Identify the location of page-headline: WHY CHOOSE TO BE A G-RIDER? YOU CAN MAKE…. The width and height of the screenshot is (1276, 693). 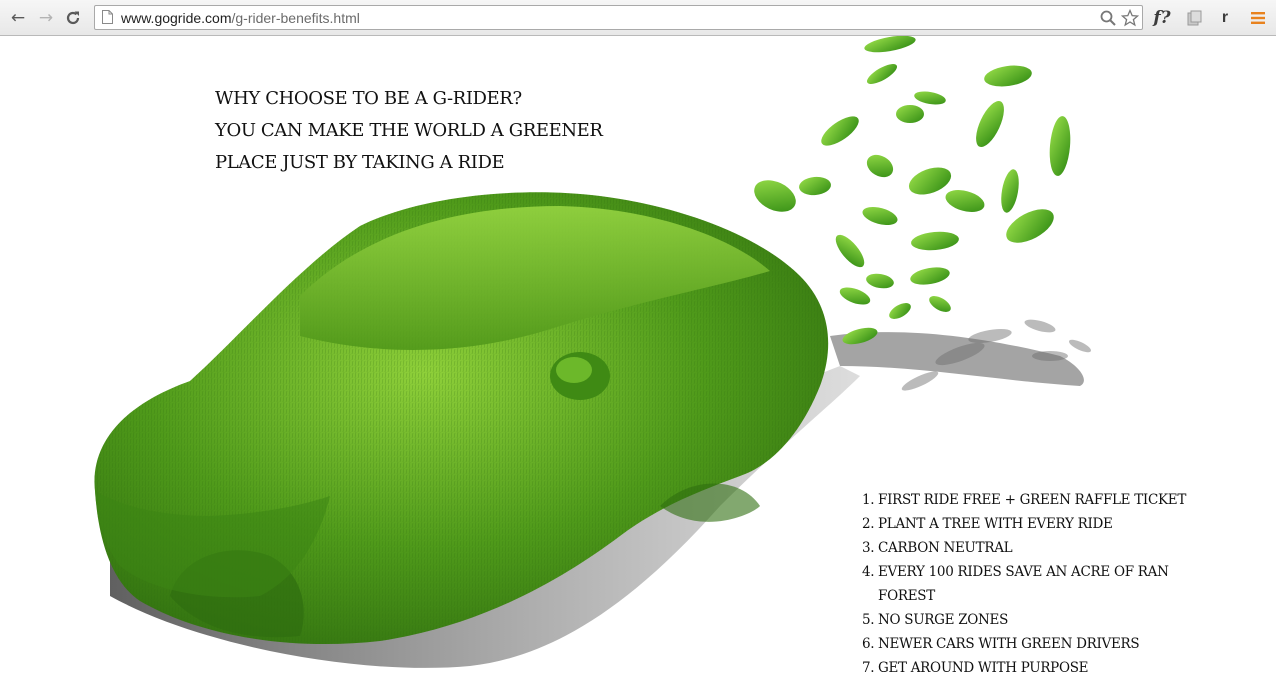
(425, 131).